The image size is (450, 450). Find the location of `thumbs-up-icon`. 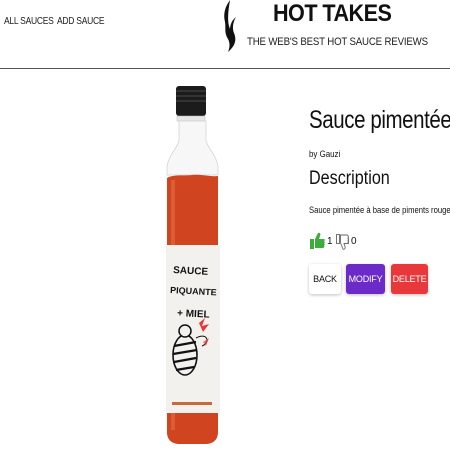

thumbs-up-icon is located at coordinates (317, 240).